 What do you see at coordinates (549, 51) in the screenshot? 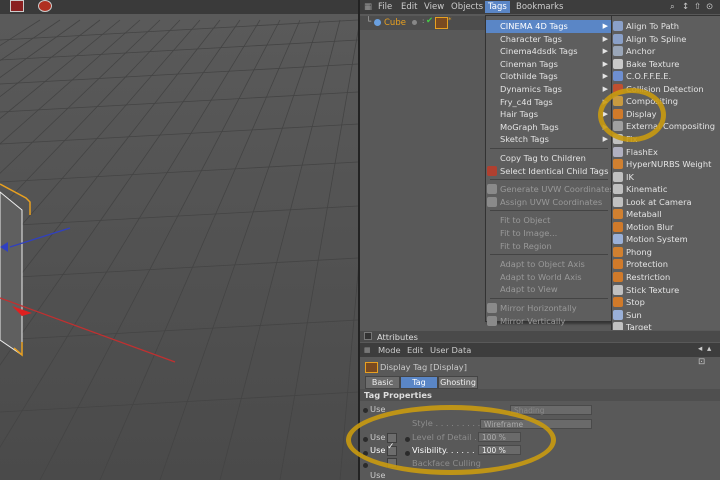
I see `tags-menu-item: Cinema4dsdk Tags ▶` at bounding box center [549, 51].